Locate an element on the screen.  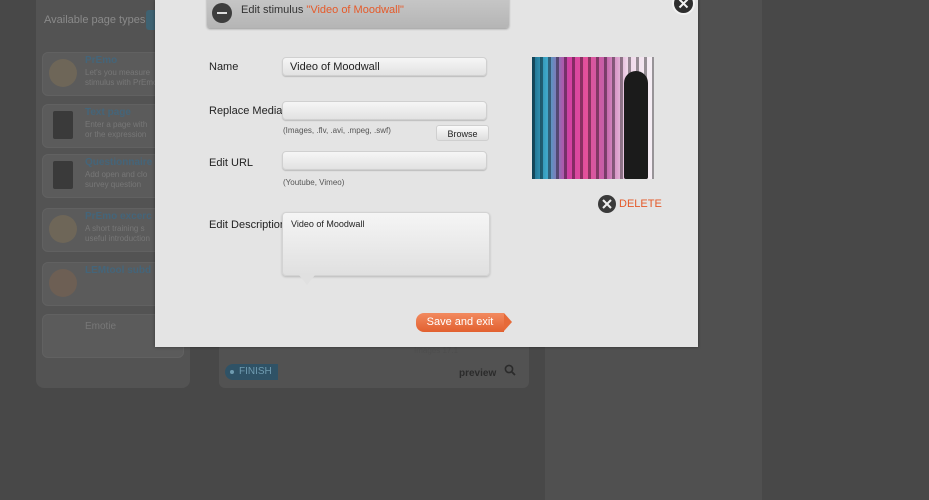
search-icon is located at coordinates (510, 370).